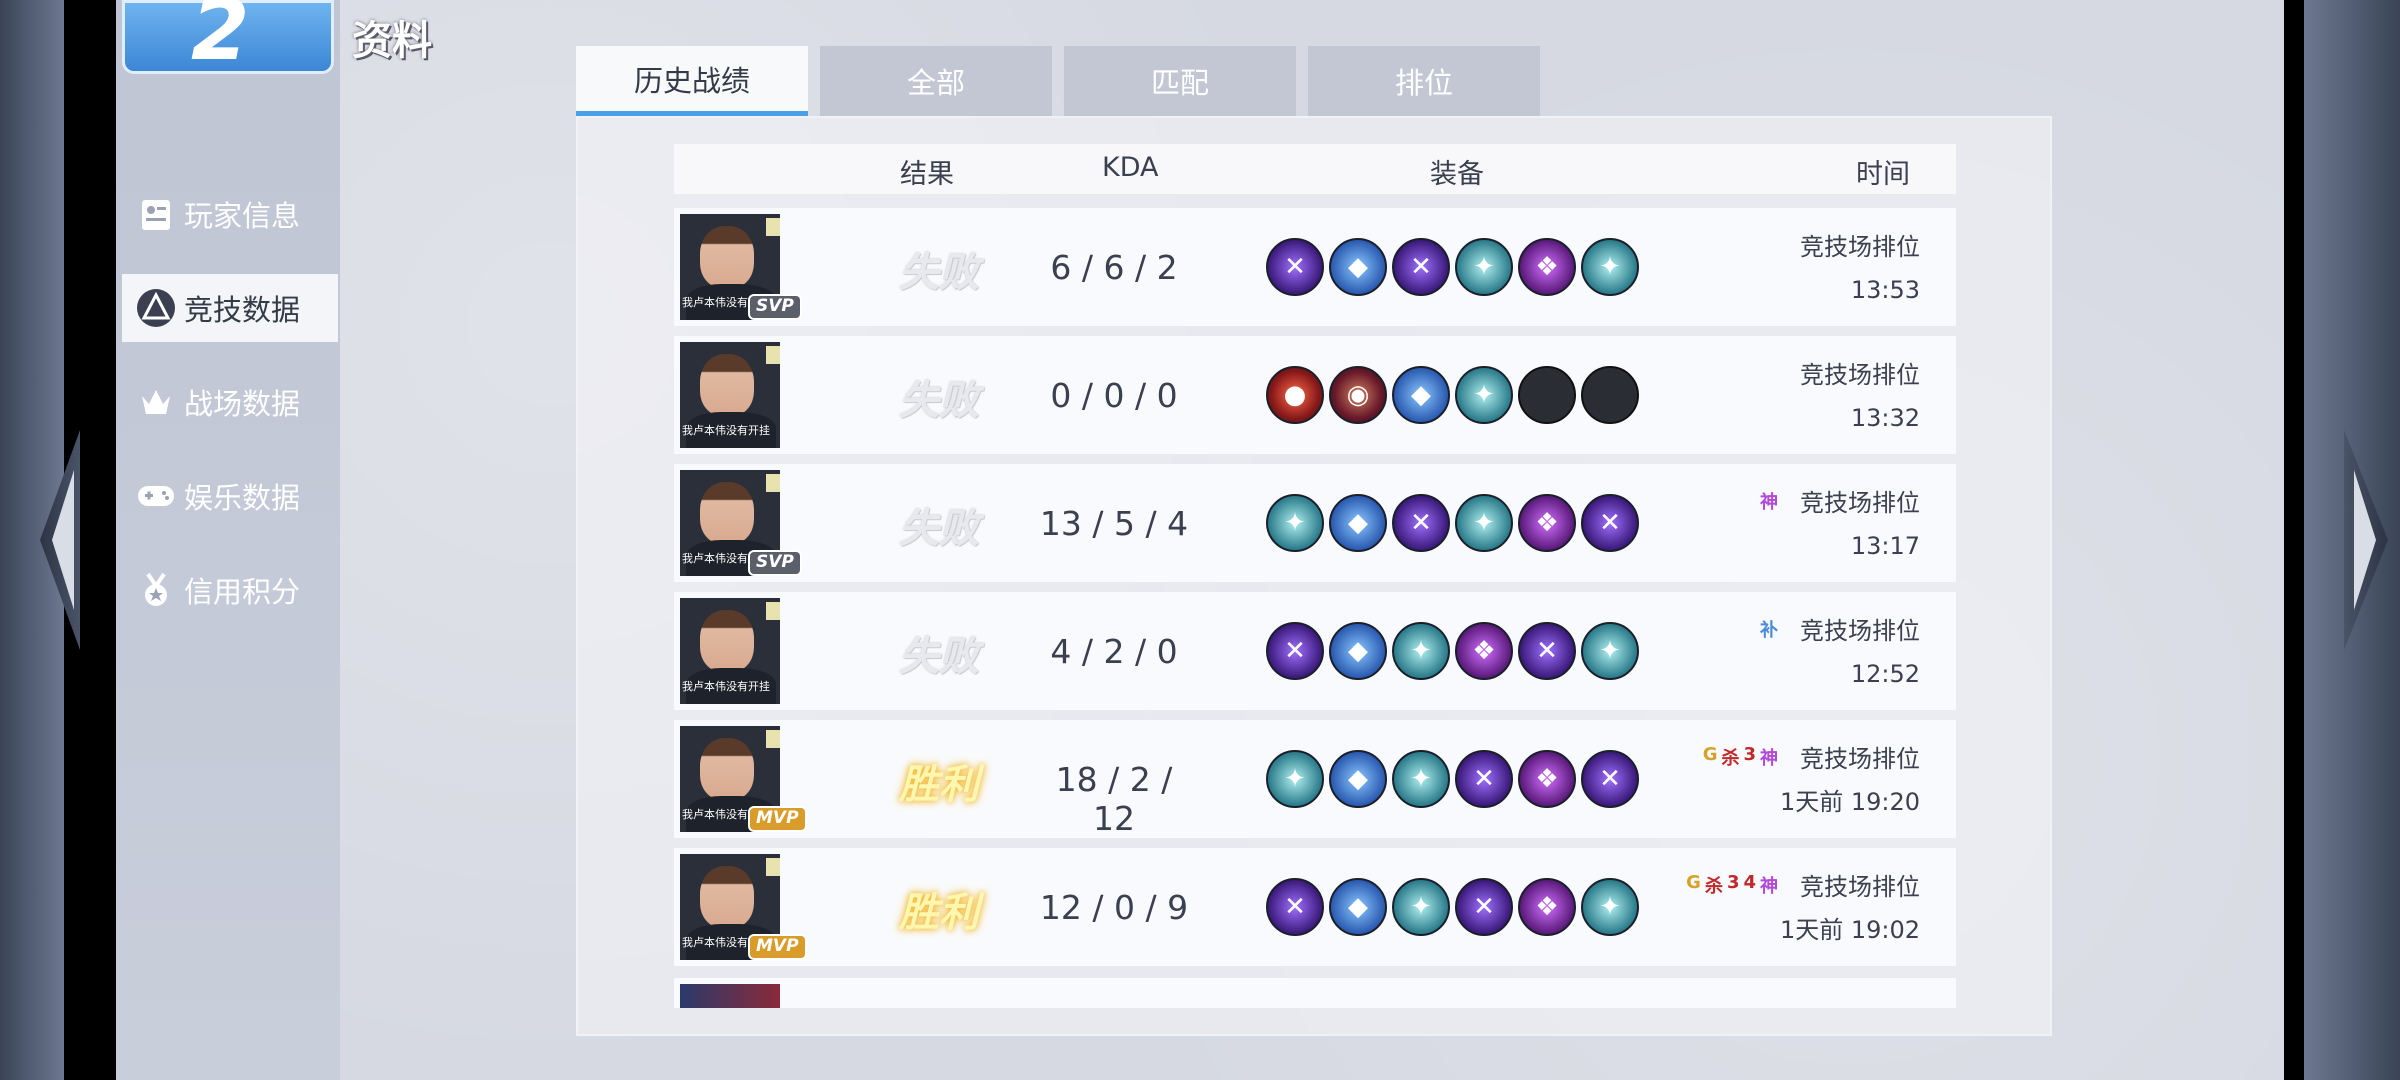 The height and width of the screenshot is (1080, 2400). What do you see at coordinates (1749, 882) in the screenshot?
I see `achievement-tag: 4` at bounding box center [1749, 882].